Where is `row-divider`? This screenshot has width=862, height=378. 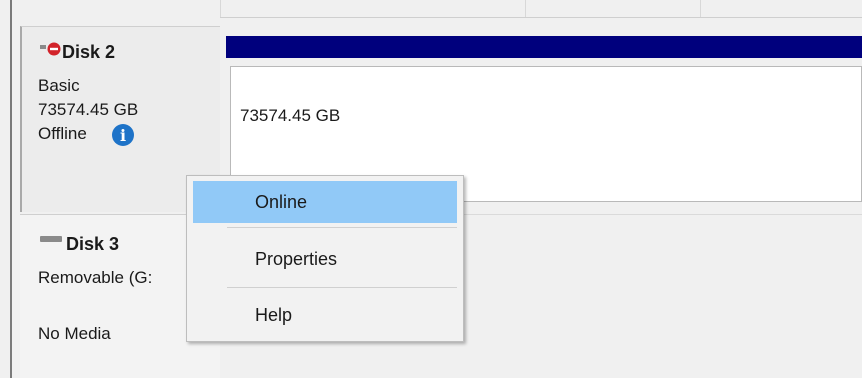
row-divider is located at coordinates (541, 17).